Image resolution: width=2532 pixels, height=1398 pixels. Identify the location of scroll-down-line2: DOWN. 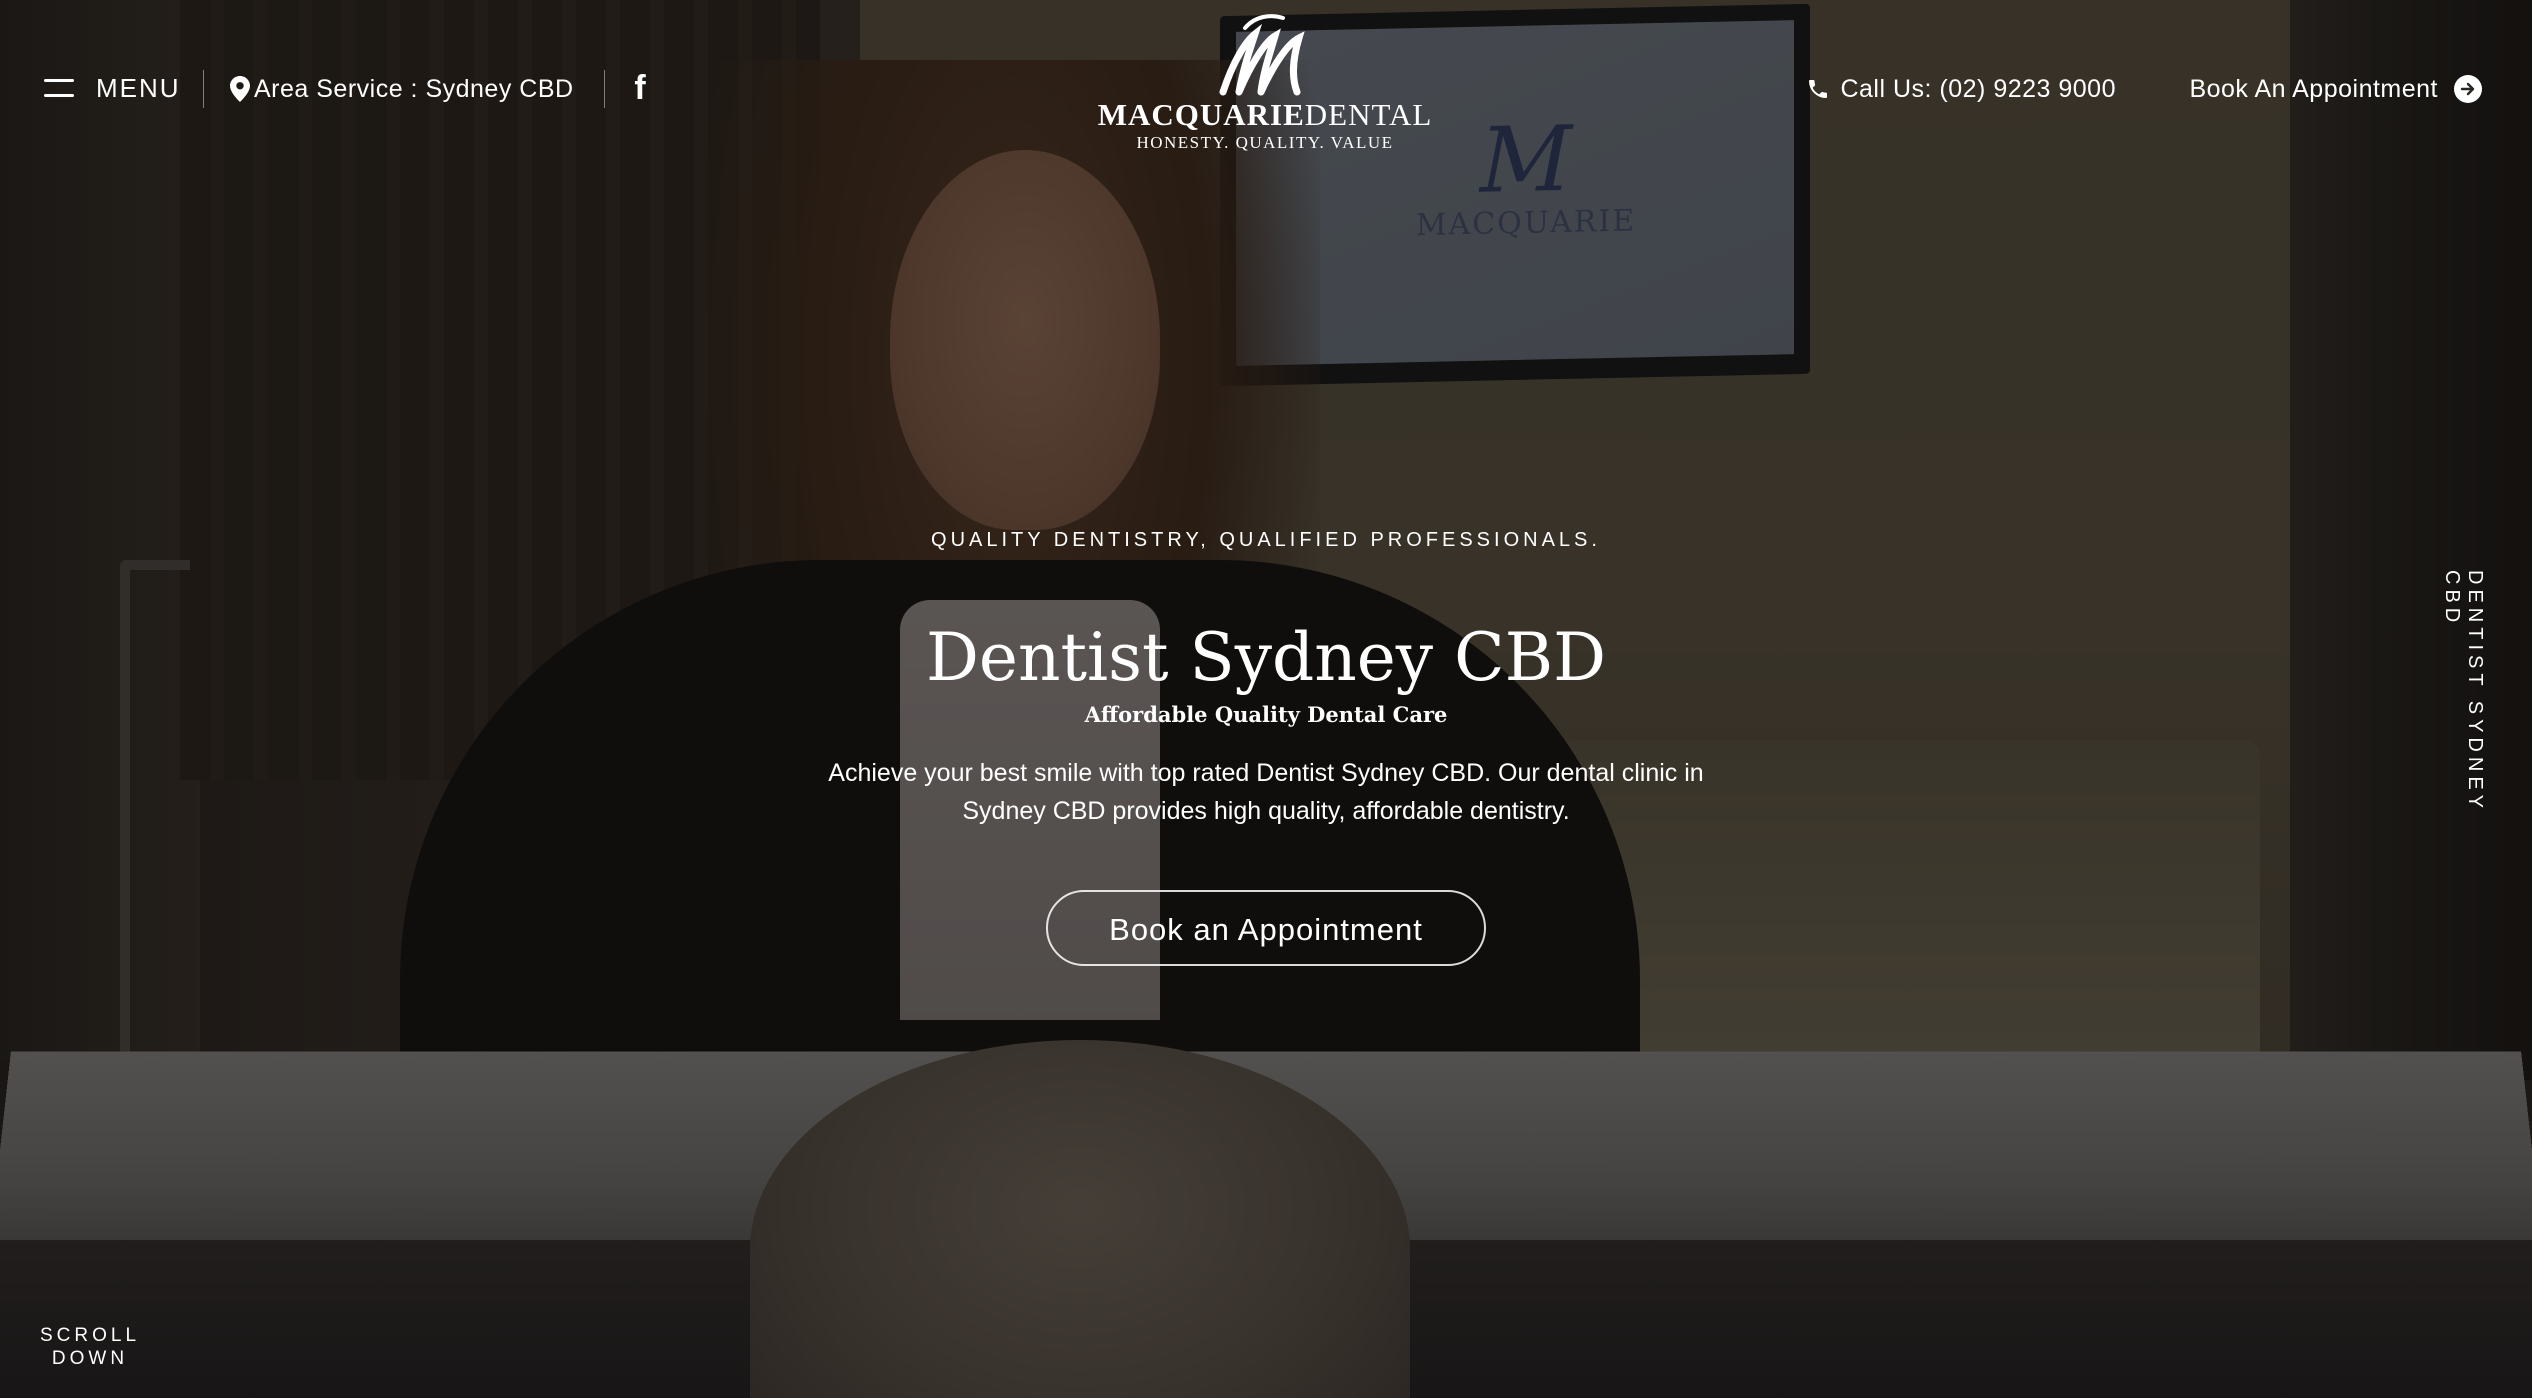
(90, 1358).